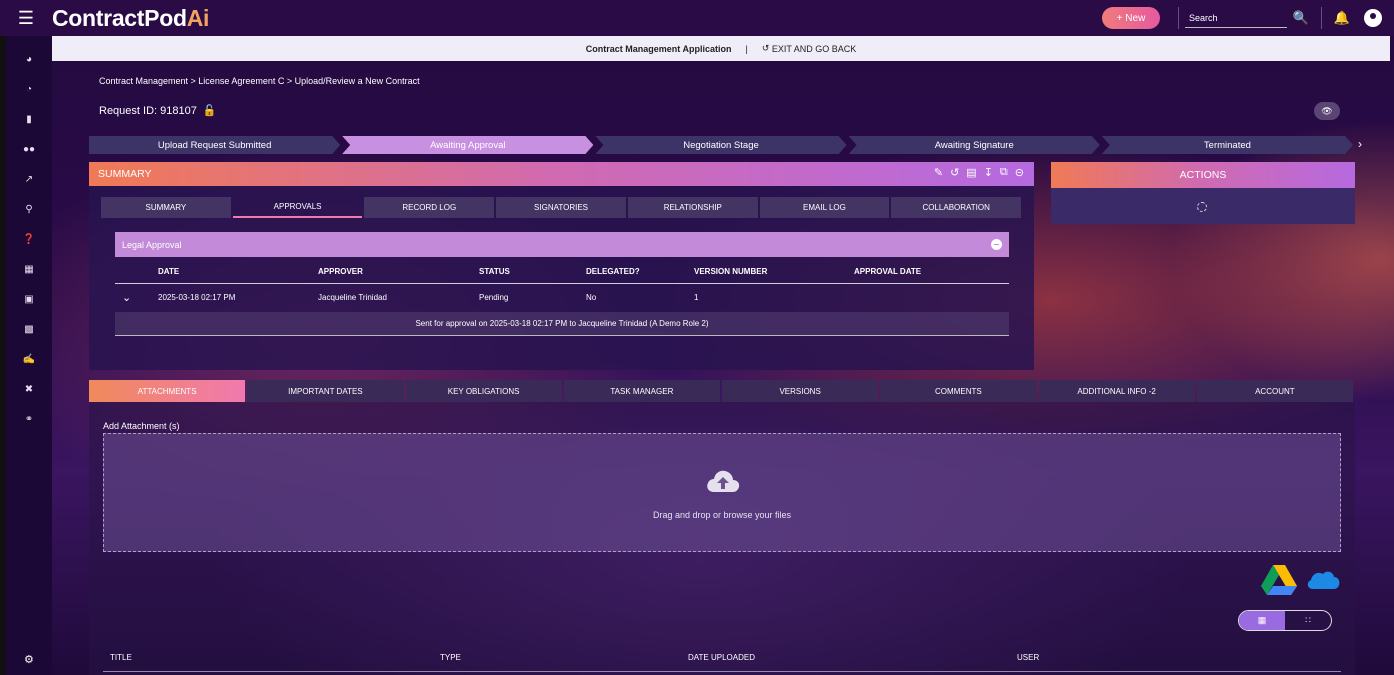 The image size is (1394, 675). Describe the element at coordinates (641, 391) in the screenshot. I see `tab-task-manager: TASK MANAGER` at that location.